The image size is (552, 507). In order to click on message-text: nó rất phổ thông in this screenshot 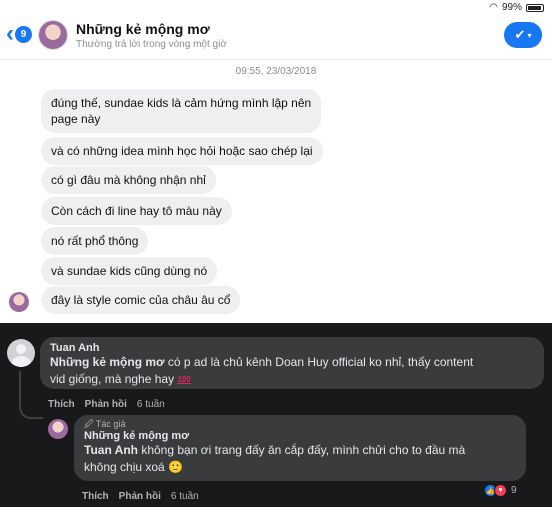, I will do `click(95, 241)`.